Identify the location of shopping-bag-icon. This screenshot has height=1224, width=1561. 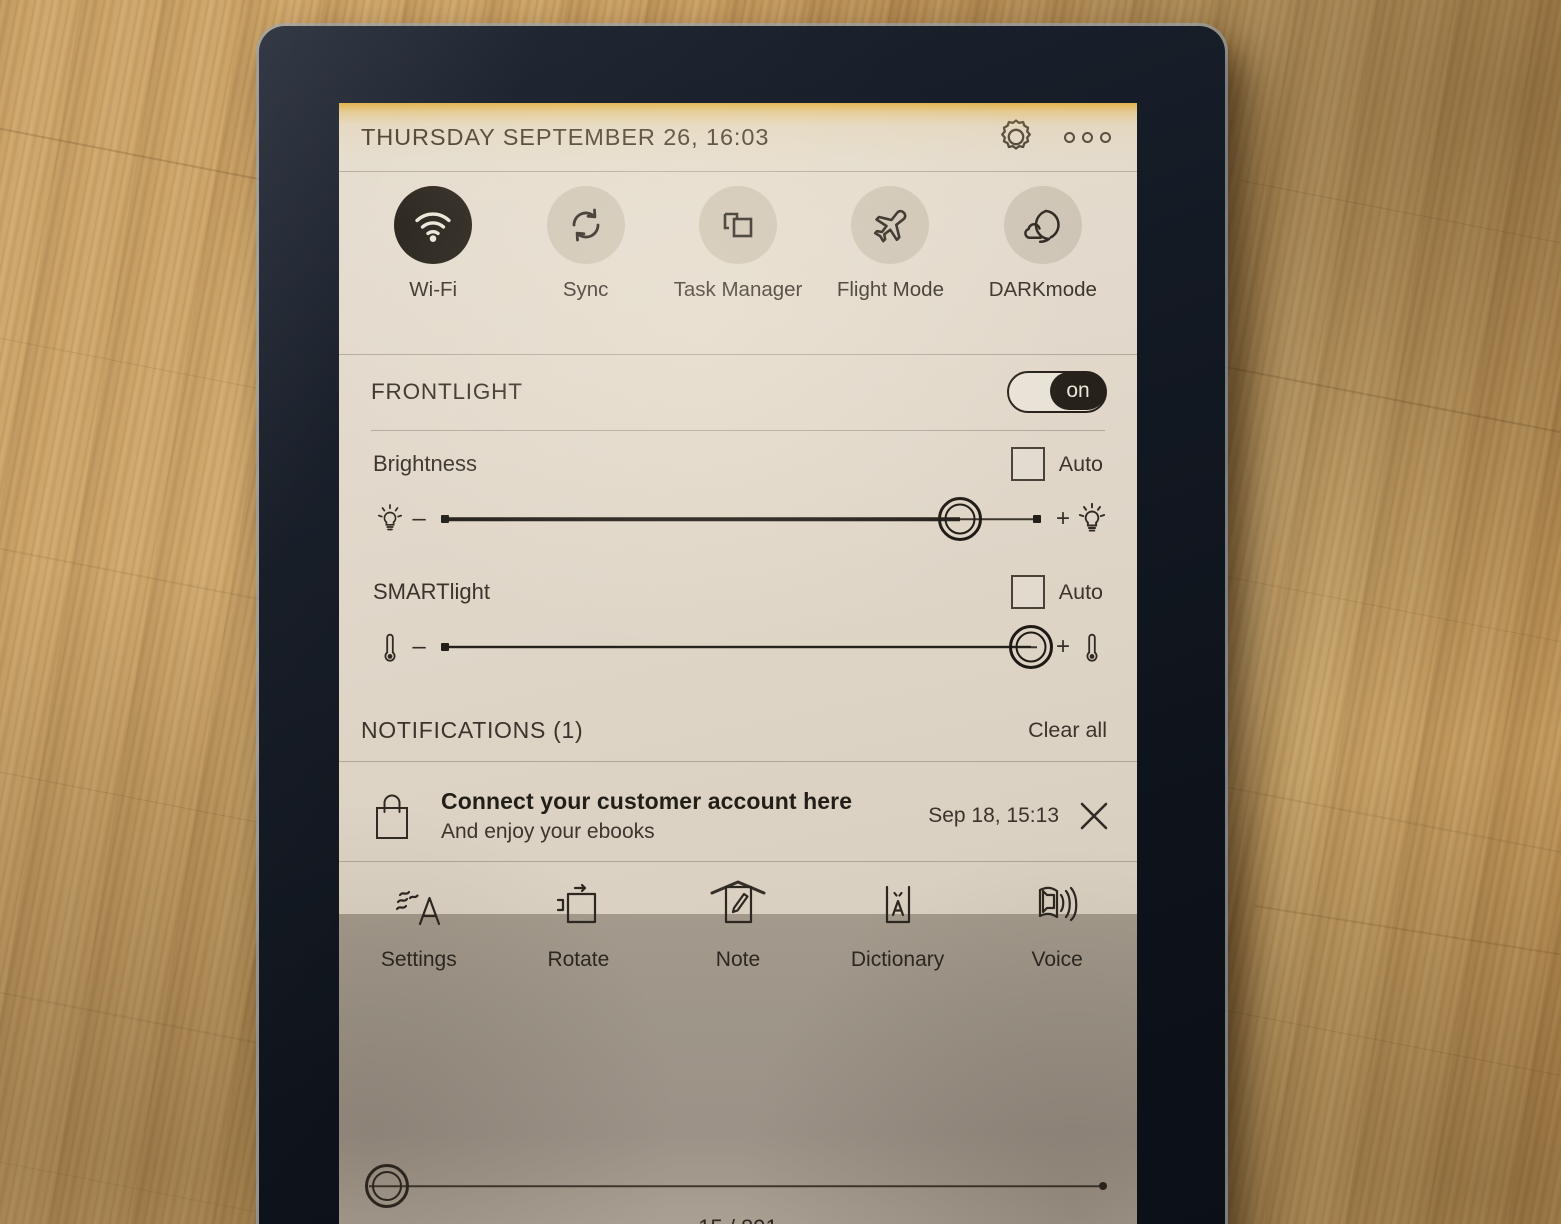
(392, 816).